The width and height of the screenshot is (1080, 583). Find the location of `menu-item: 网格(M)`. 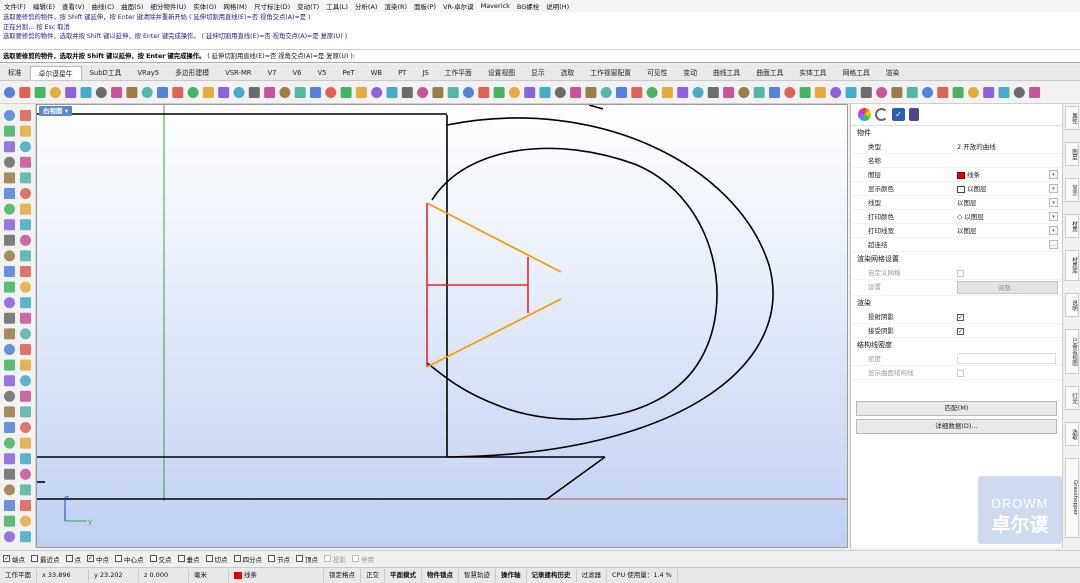

menu-item: 网格(M) is located at coordinates (235, 6).